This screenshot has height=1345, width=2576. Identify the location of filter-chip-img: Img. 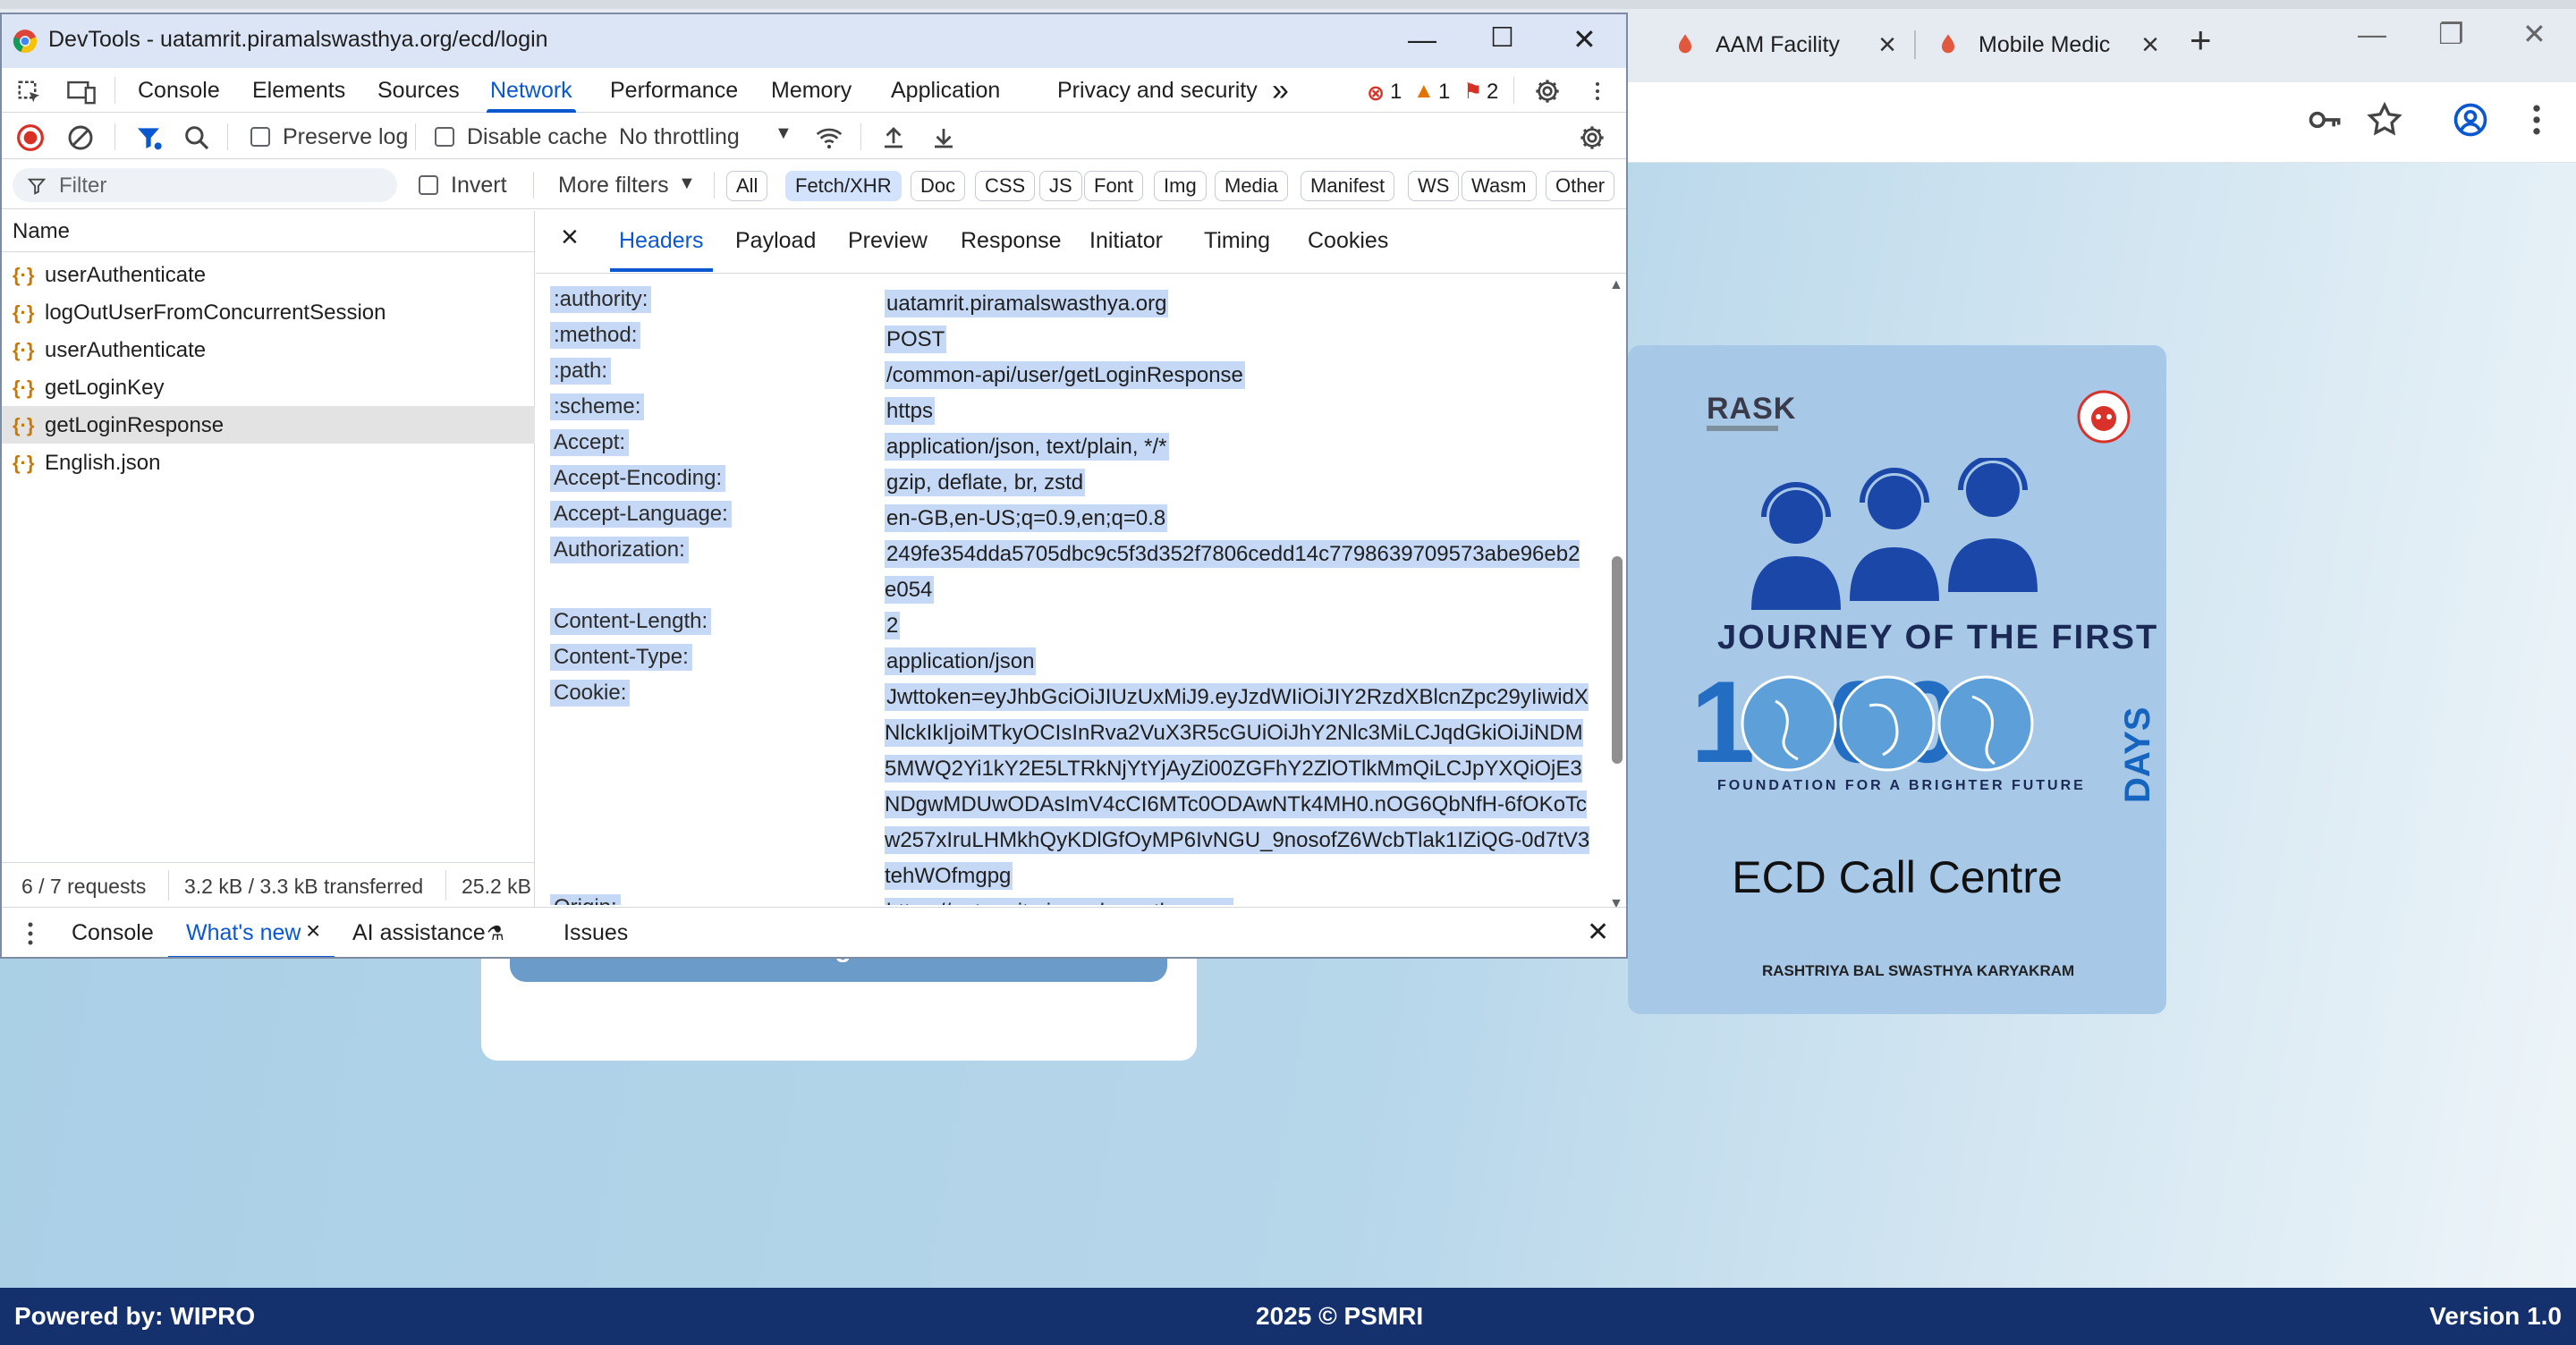
(1180, 186).